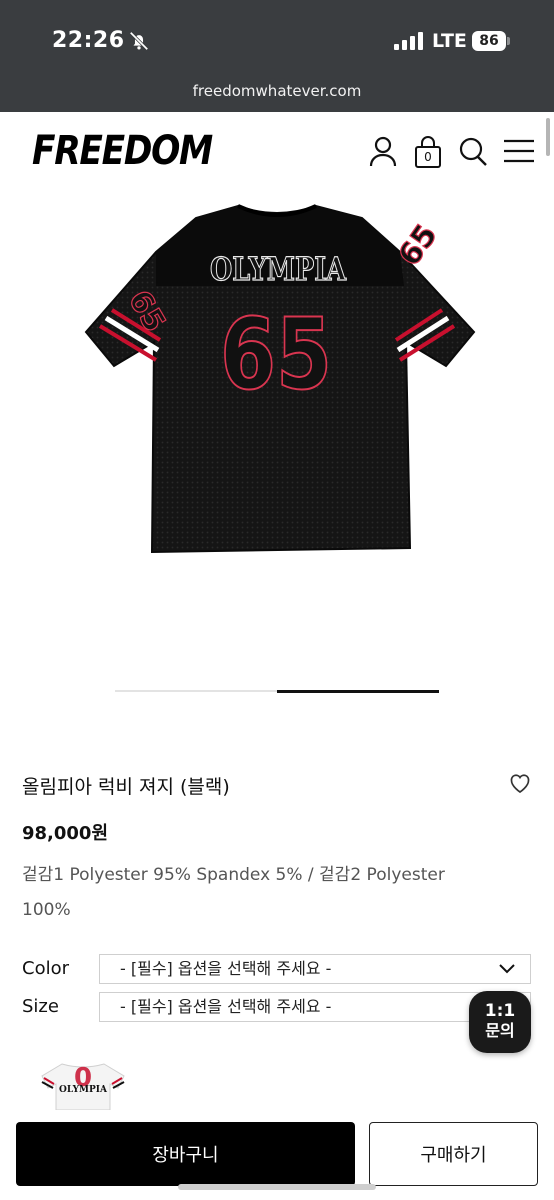 This screenshot has height=1200, width=554. What do you see at coordinates (473, 152) in the screenshot?
I see `search-icon` at bounding box center [473, 152].